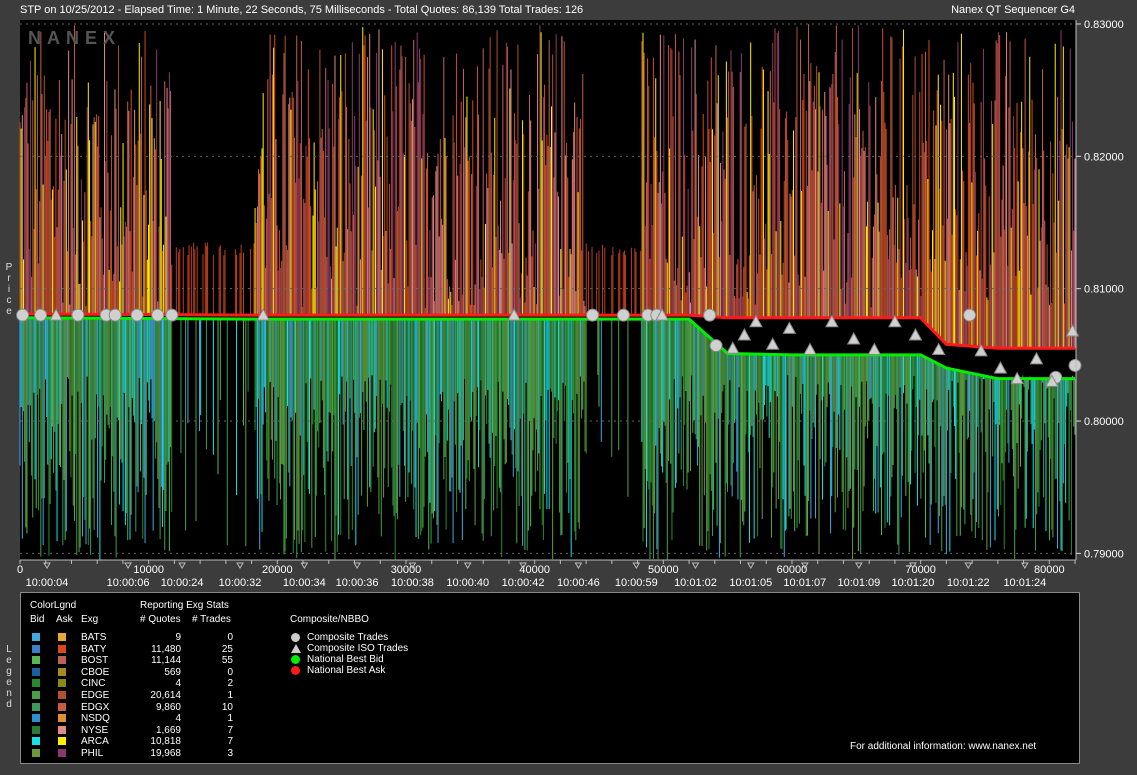 The image size is (1137, 775). Describe the element at coordinates (1104, 25) in the screenshot. I see `y-tick-label: 0.83000` at that location.